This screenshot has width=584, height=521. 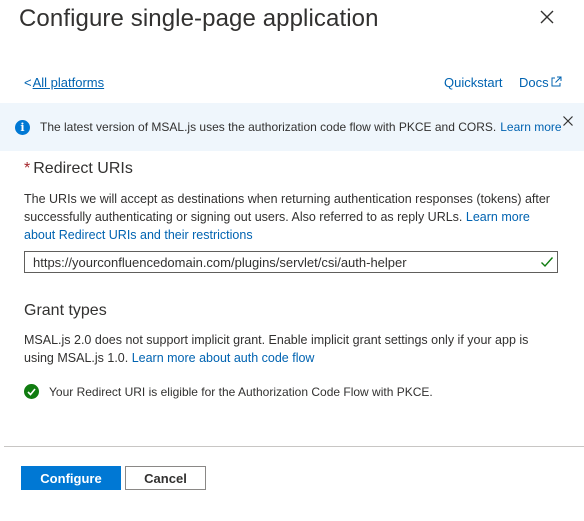 I want to click on panel-title: Configure single-page application, so click(x=199, y=18).